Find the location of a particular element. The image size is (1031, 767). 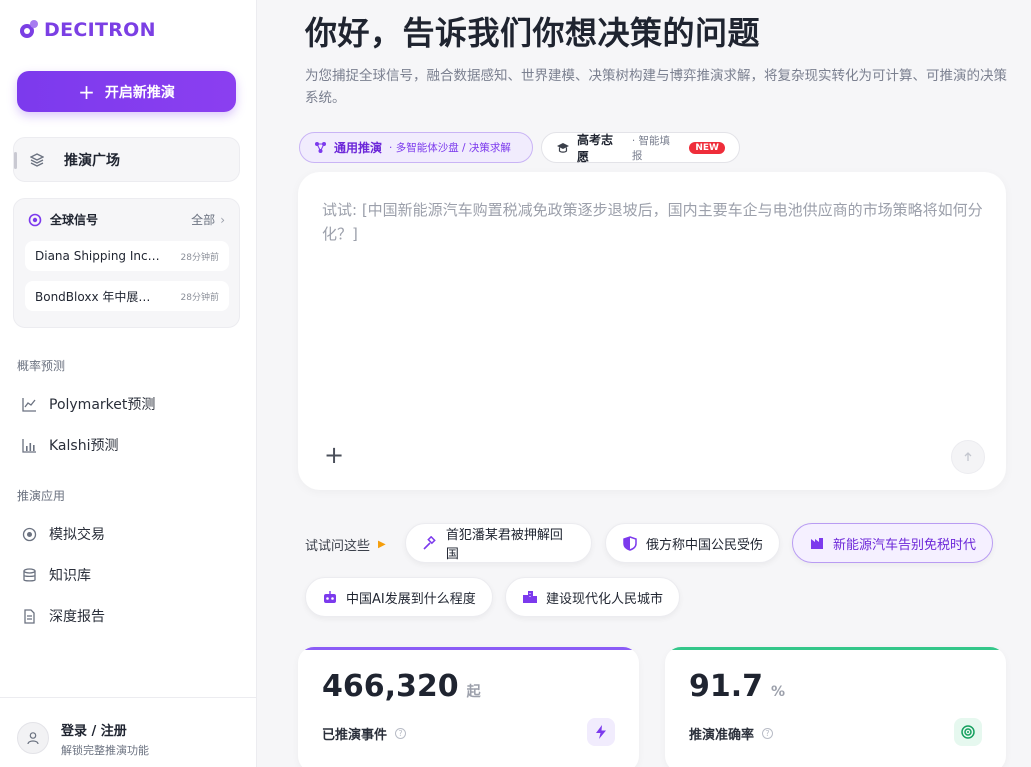

document-icon is located at coordinates (29, 616).